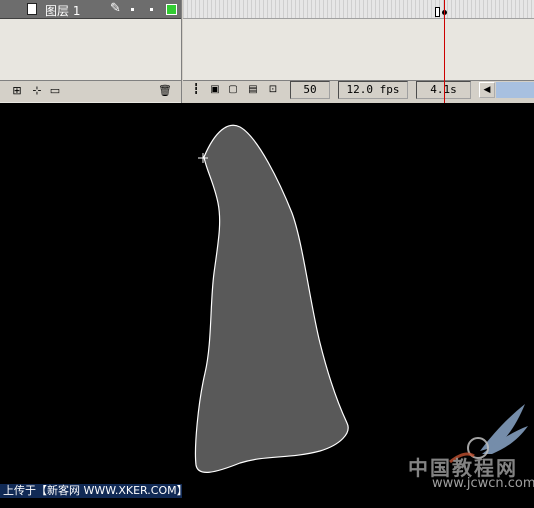 The height and width of the screenshot is (508, 534). What do you see at coordinates (253, 90) in the screenshot?
I see `edit-multiple-frames-icon: ▤` at bounding box center [253, 90].